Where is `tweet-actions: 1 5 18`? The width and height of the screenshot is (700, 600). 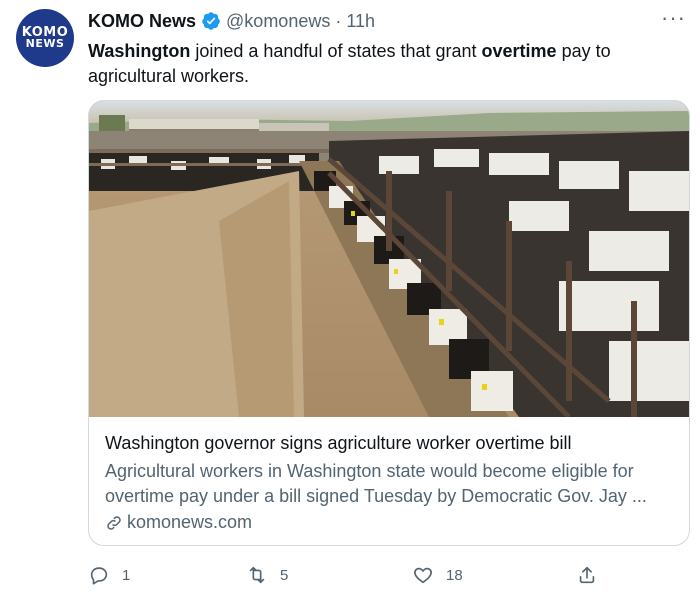 tweet-actions: 1 5 18 is located at coordinates (348, 576).